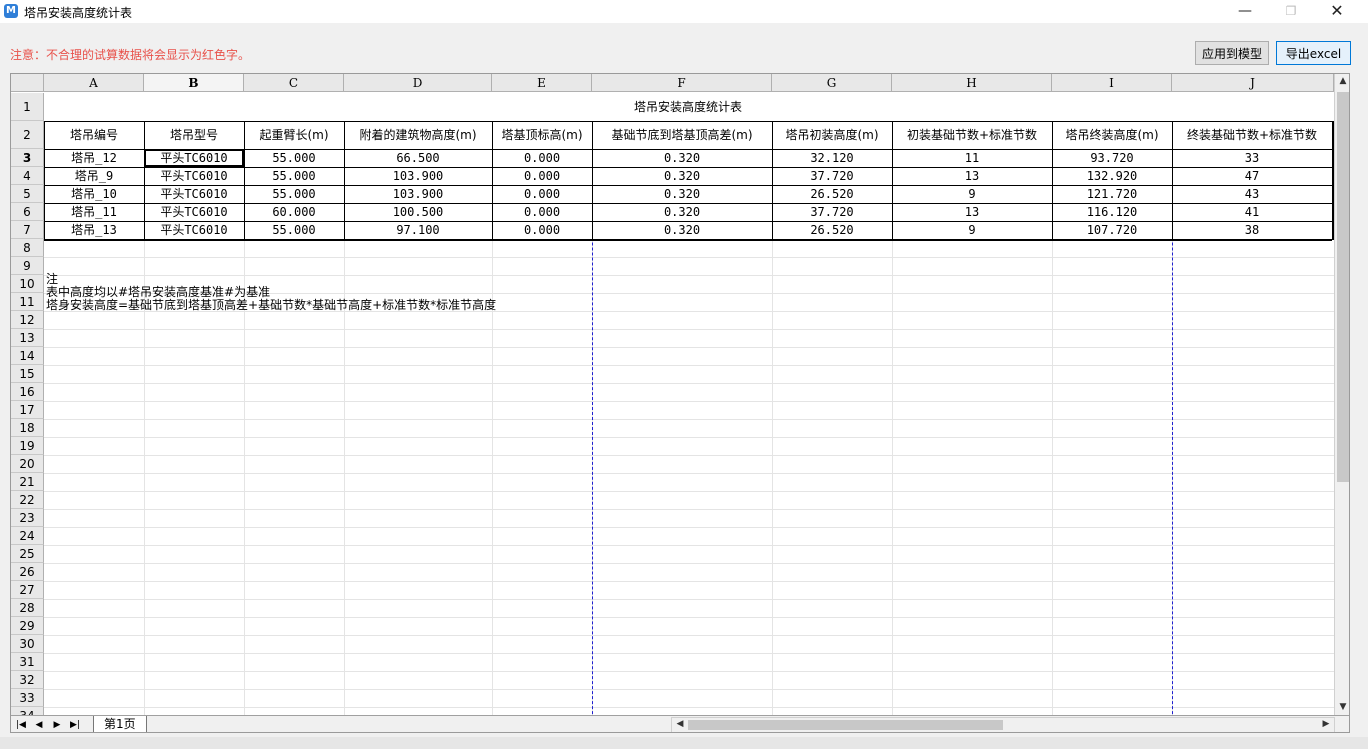 This screenshot has height=749, width=1368. Describe the element at coordinates (418, 230) in the screenshot. I see `table-cell: 97.100` at that location.